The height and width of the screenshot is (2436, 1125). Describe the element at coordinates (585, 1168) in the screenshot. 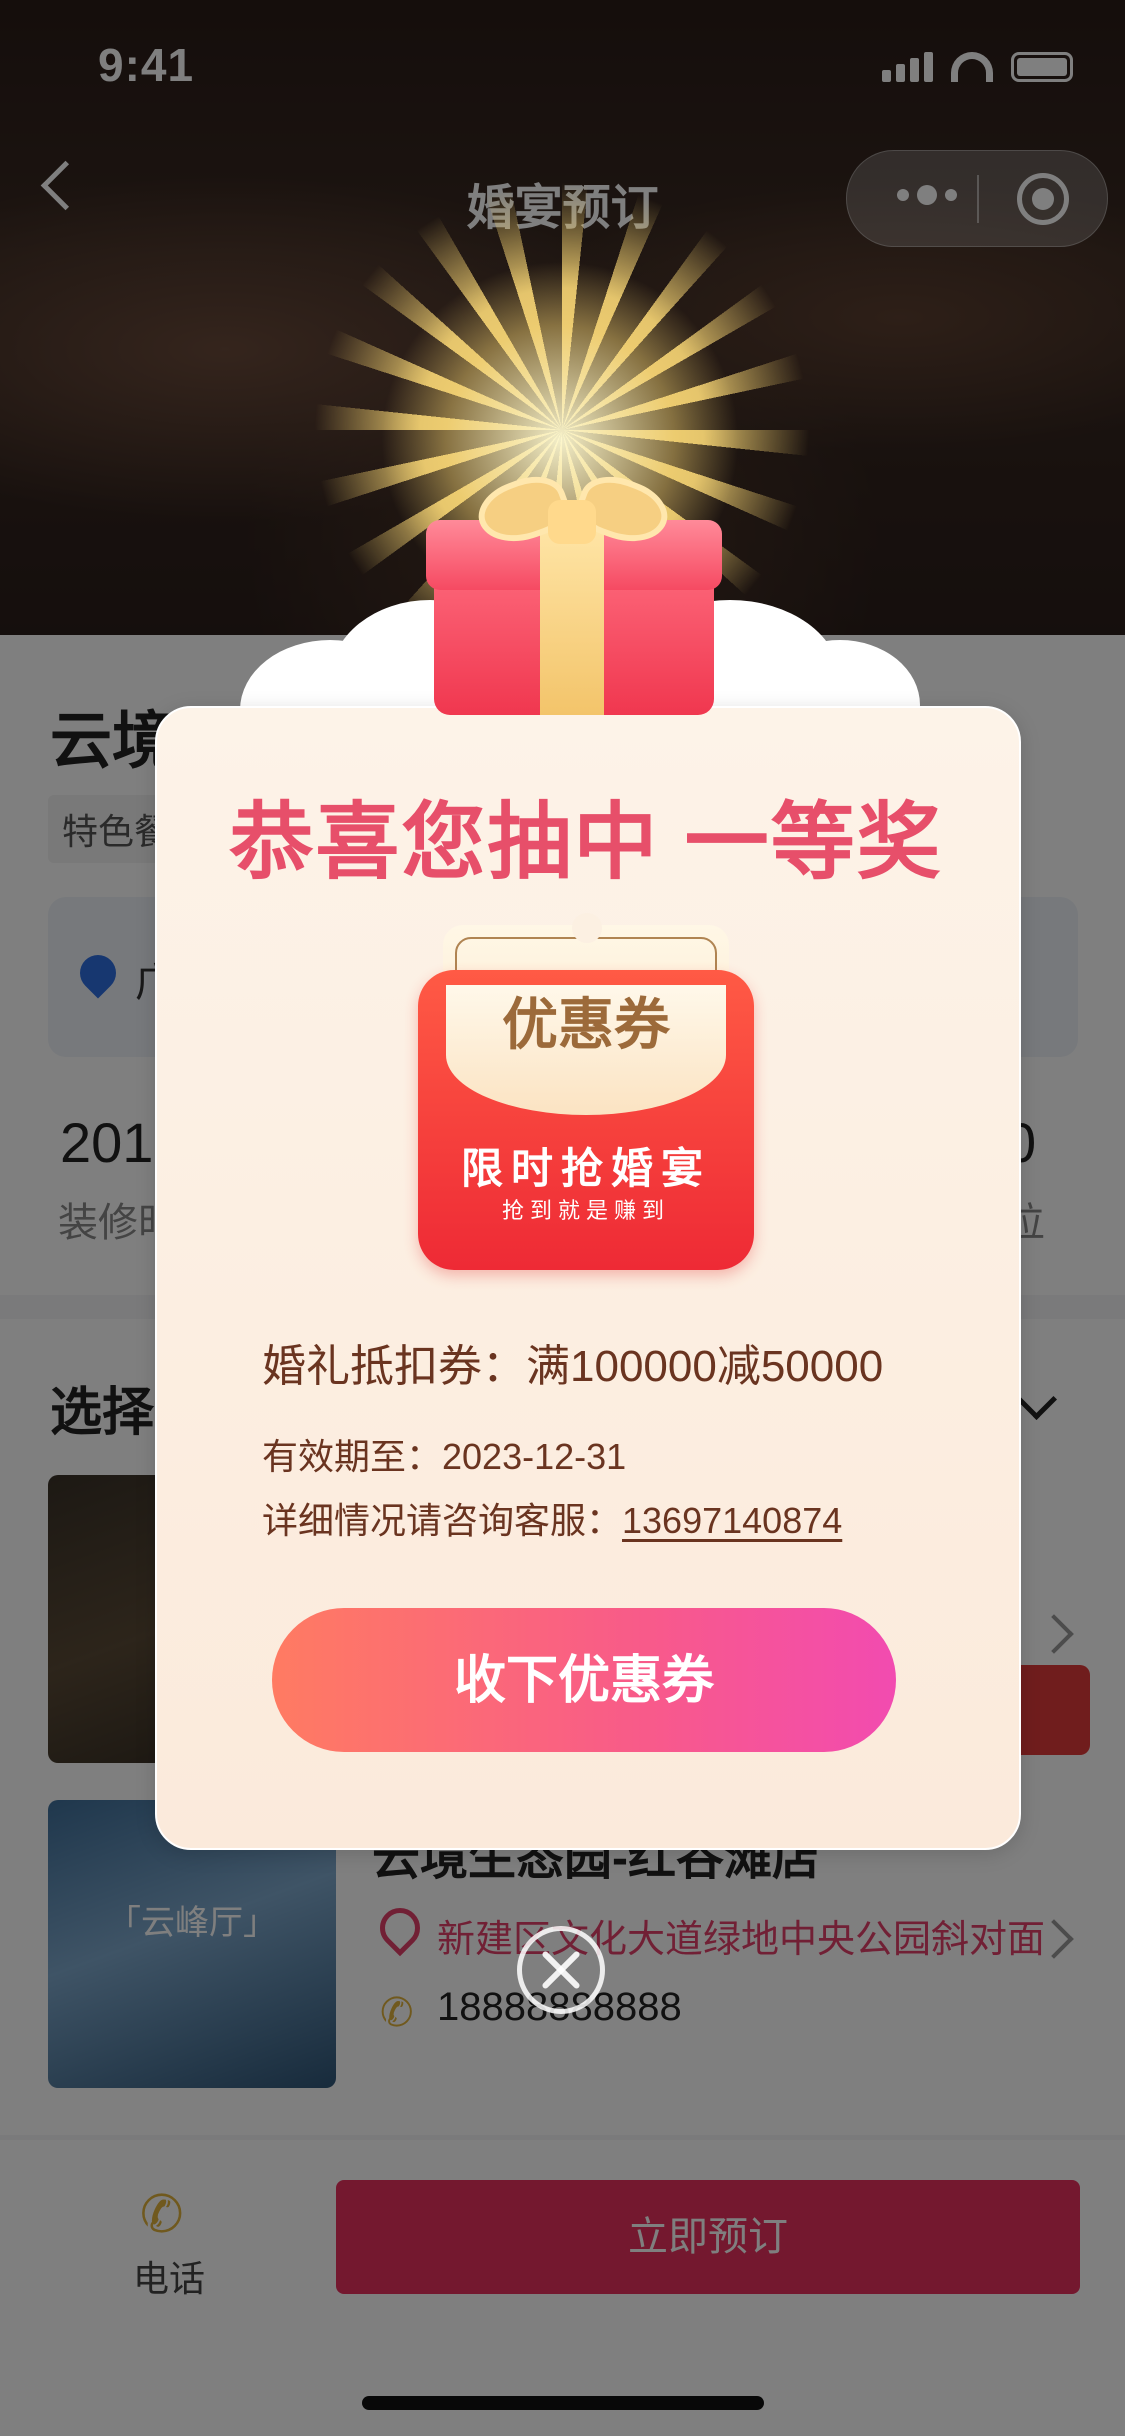

I see `envelope-title: 限时抢婚宴` at that location.